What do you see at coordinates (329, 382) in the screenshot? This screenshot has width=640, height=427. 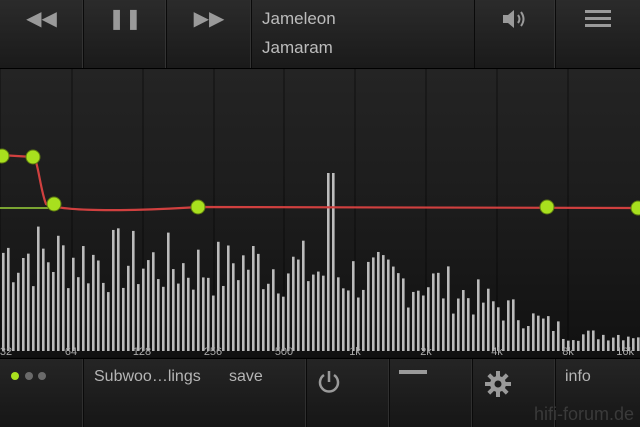 I see `power-icon` at bounding box center [329, 382].